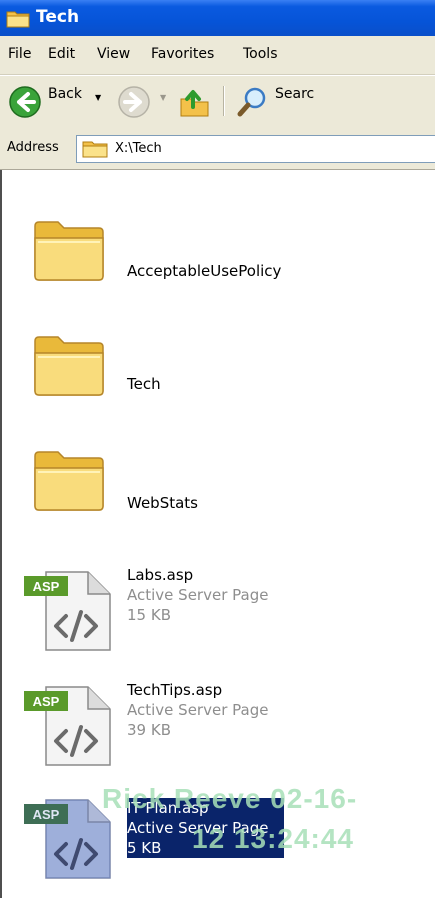  What do you see at coordinates (197, 808) in the screenshot?
I see `file-name: IT Plan.asp` at bounding box center [197, 808].